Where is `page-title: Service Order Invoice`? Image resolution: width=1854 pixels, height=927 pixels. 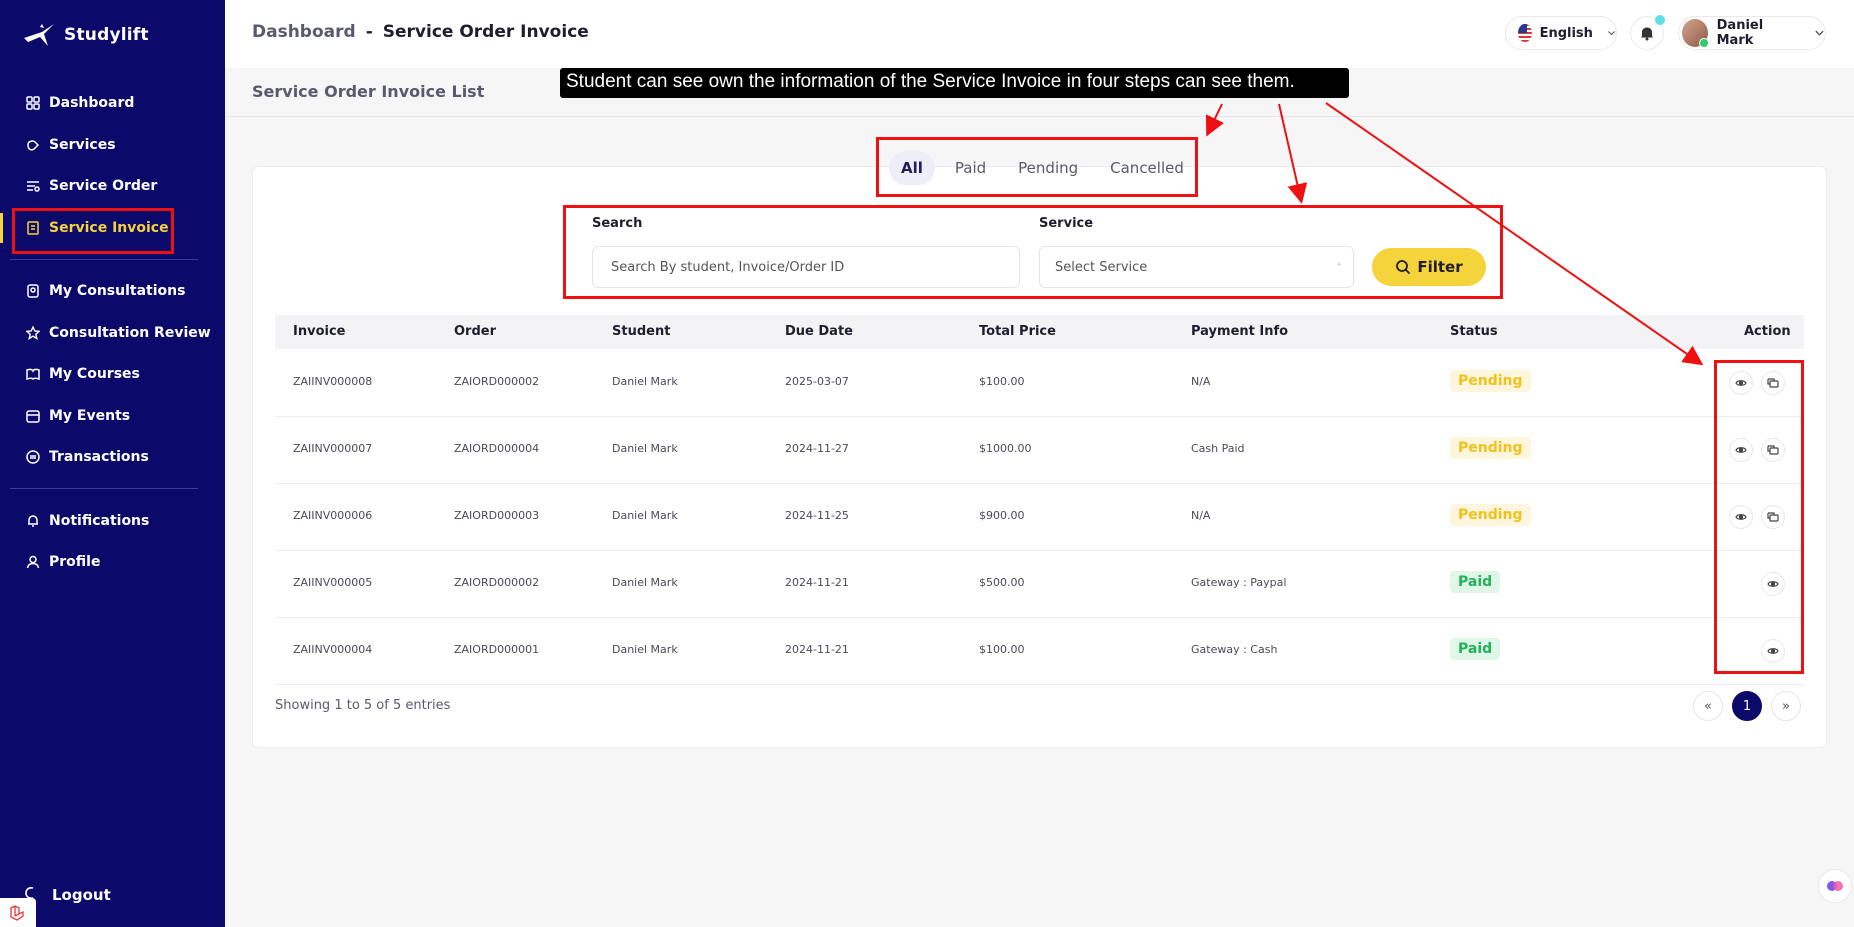
page-title: Service Order Invoice is located at coordinates (485, 32).